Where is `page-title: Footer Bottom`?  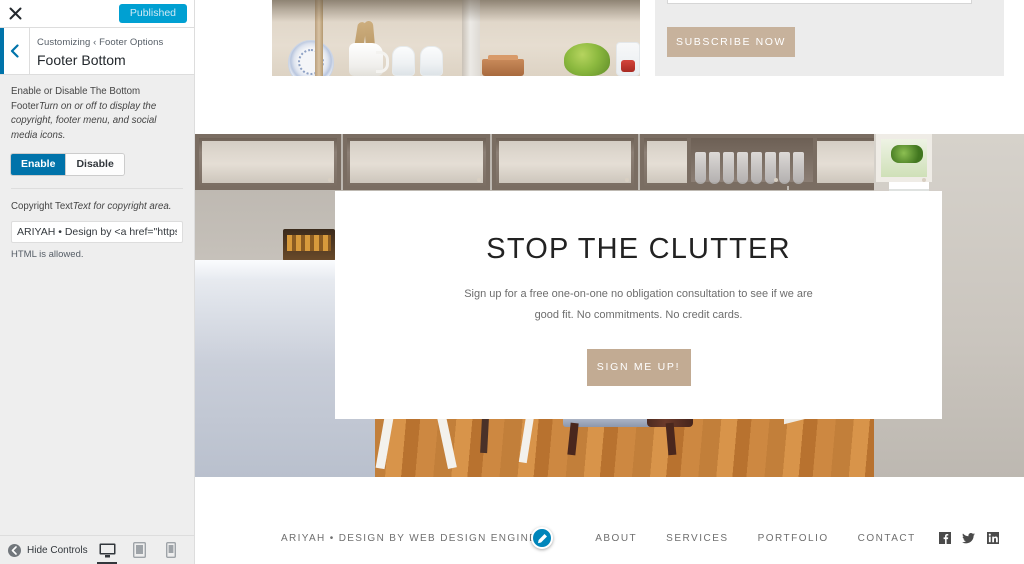 page-title: Footer Bottom is located at coordinates (81, 59).